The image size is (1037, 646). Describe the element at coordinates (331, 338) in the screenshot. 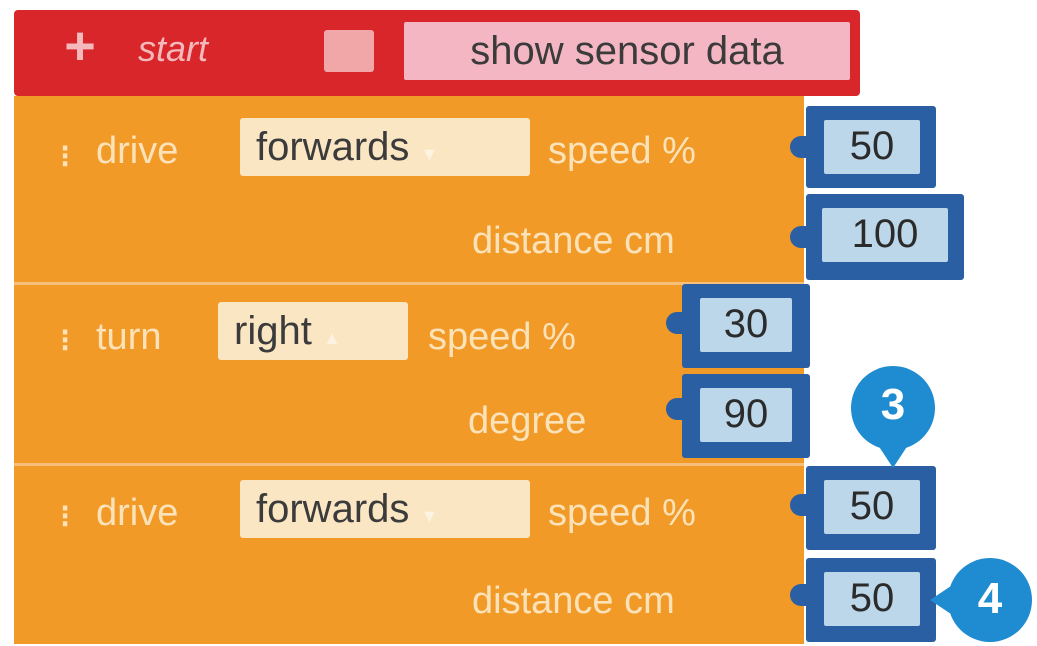

I see `dropdown-caret-icon: ▲` at that location.